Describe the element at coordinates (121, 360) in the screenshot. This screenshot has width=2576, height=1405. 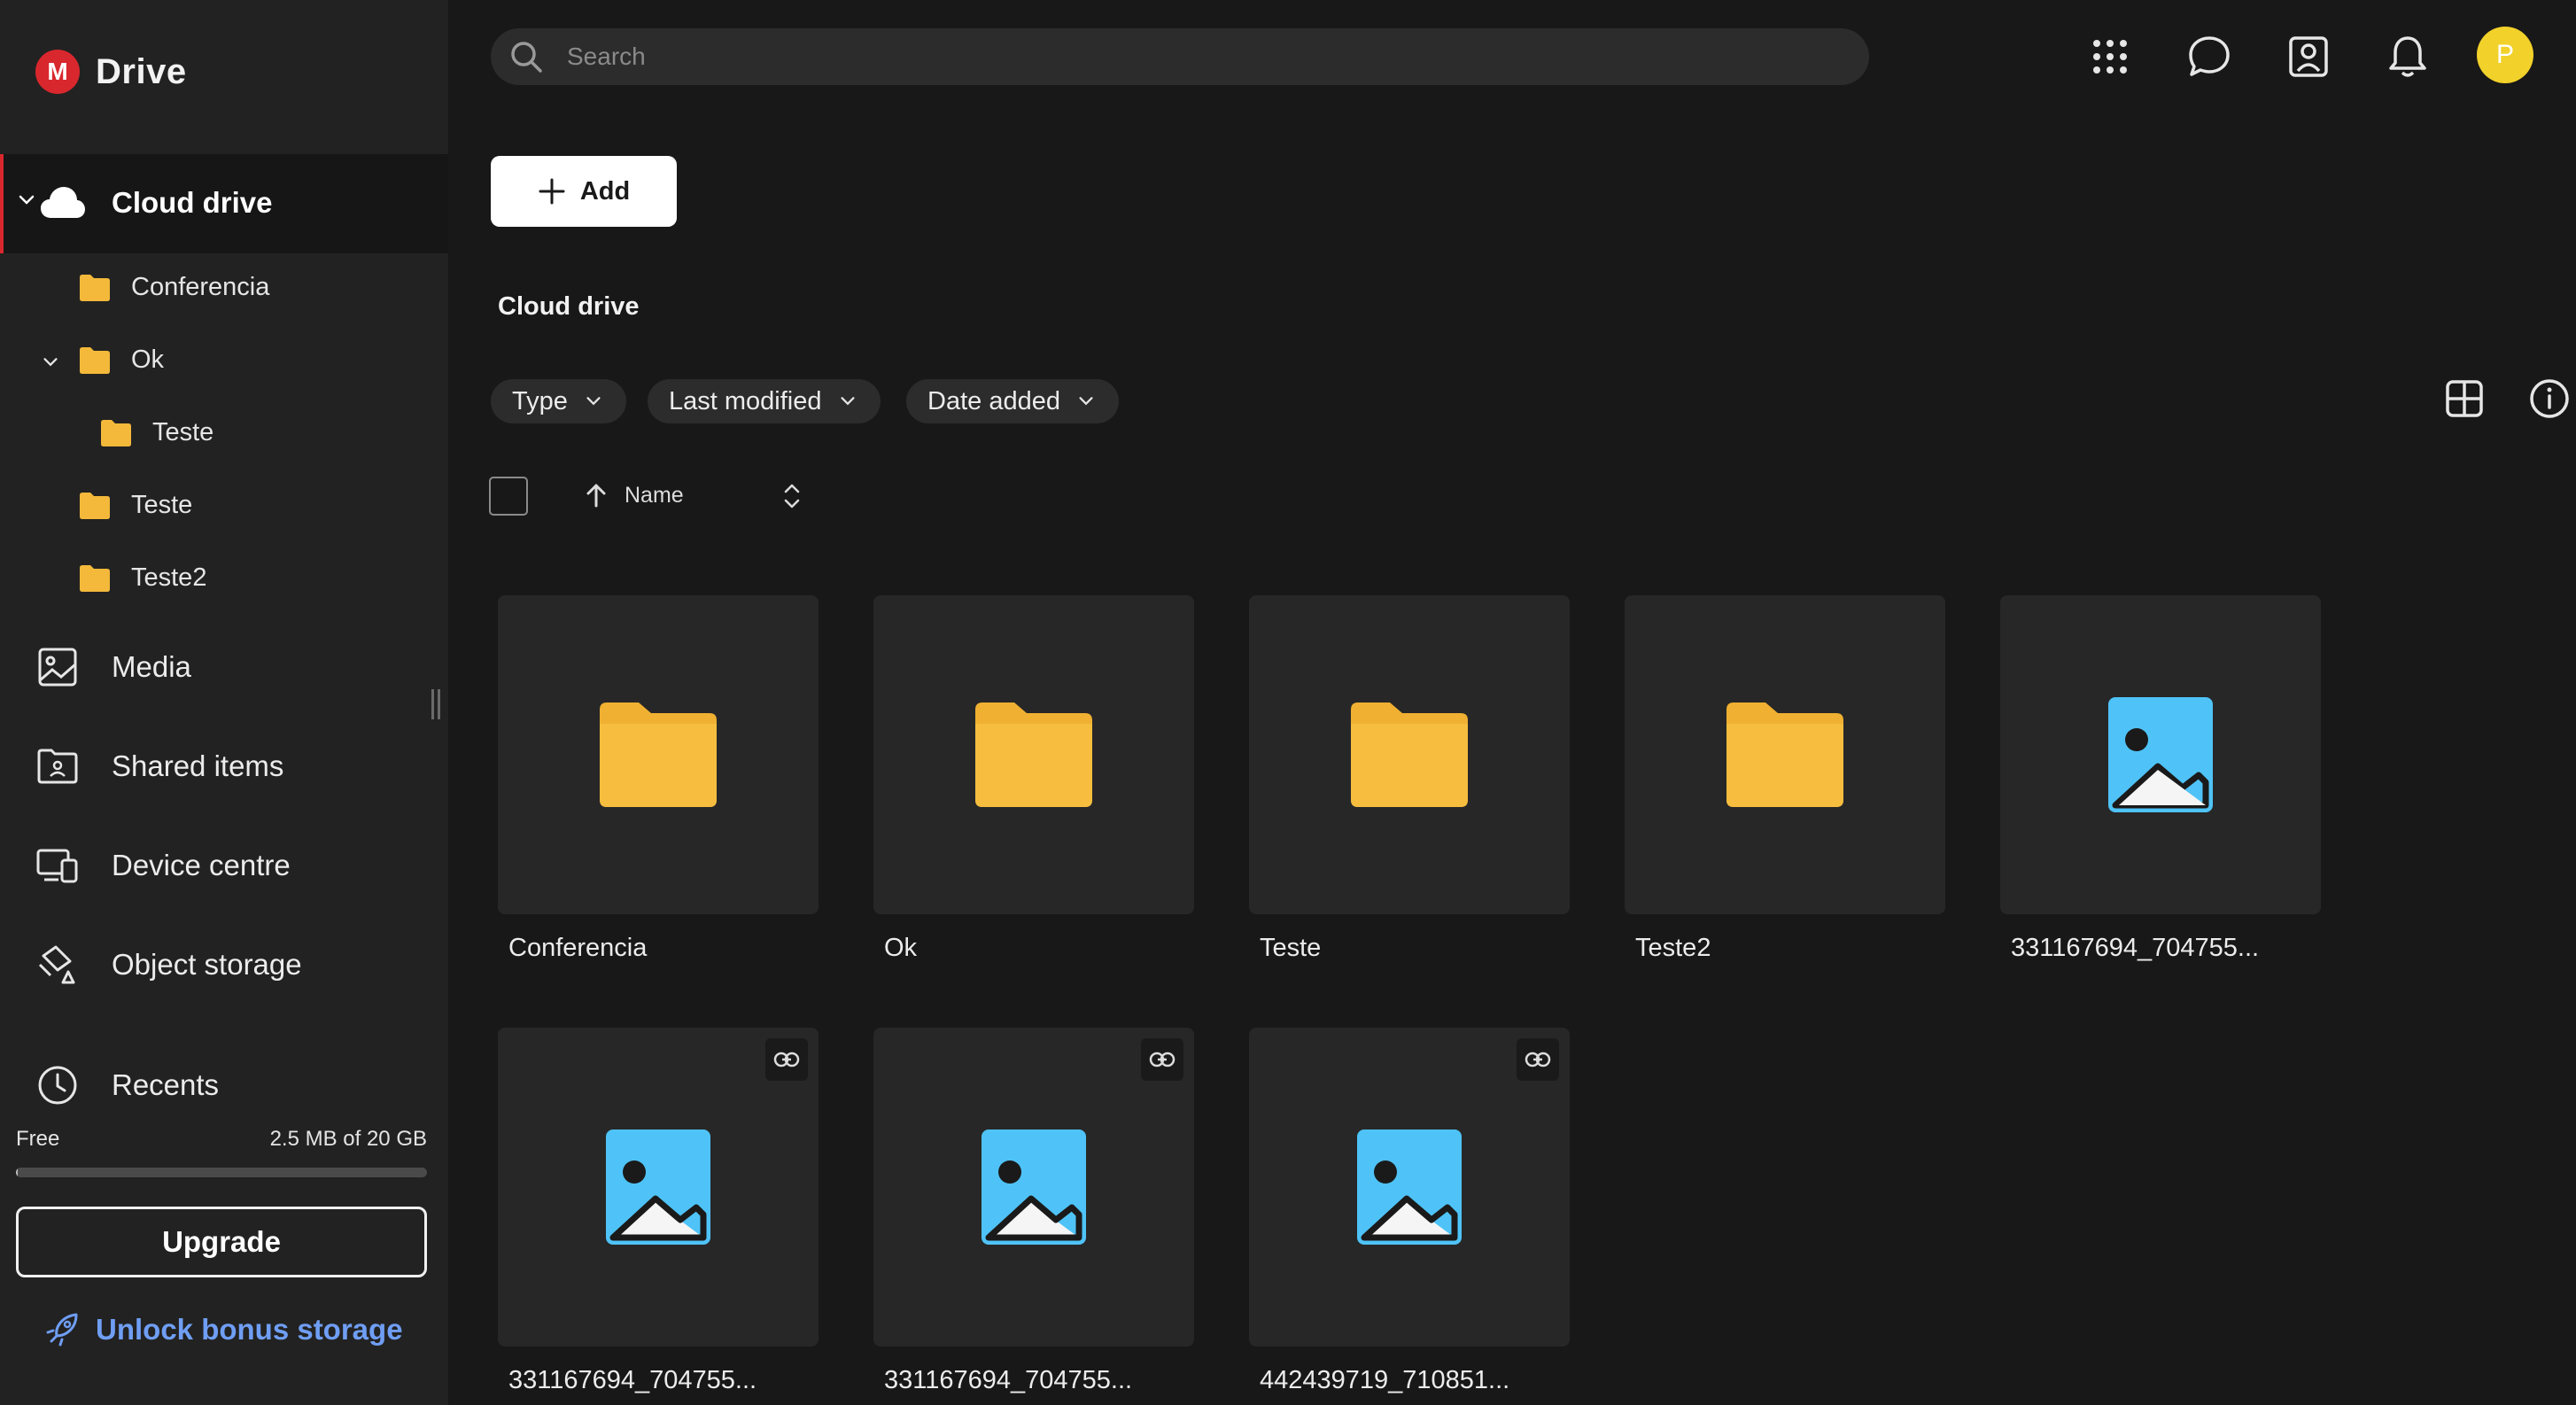
I see `tree-item-ok: Ok` at that location.